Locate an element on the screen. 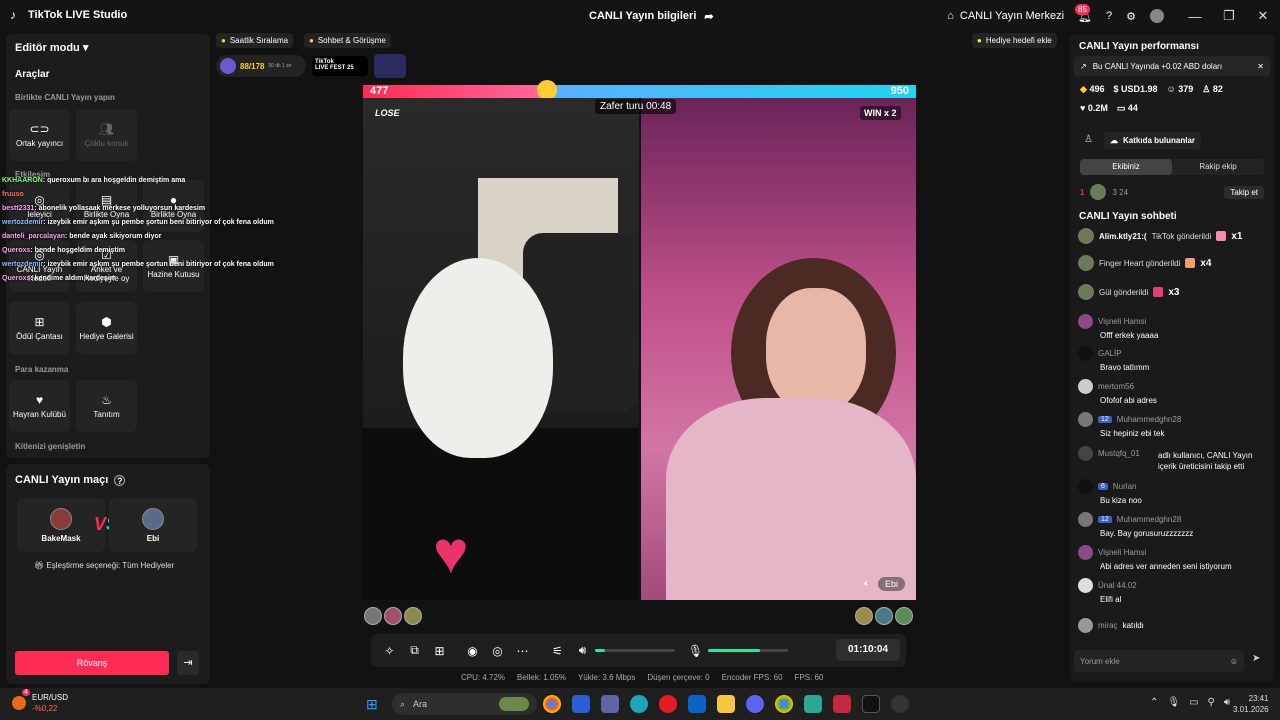 The width and height of the screenshot is (1280, 720). chat-meet-button: ● Sohbet & Görüşme is located at coordinates (347, 40).